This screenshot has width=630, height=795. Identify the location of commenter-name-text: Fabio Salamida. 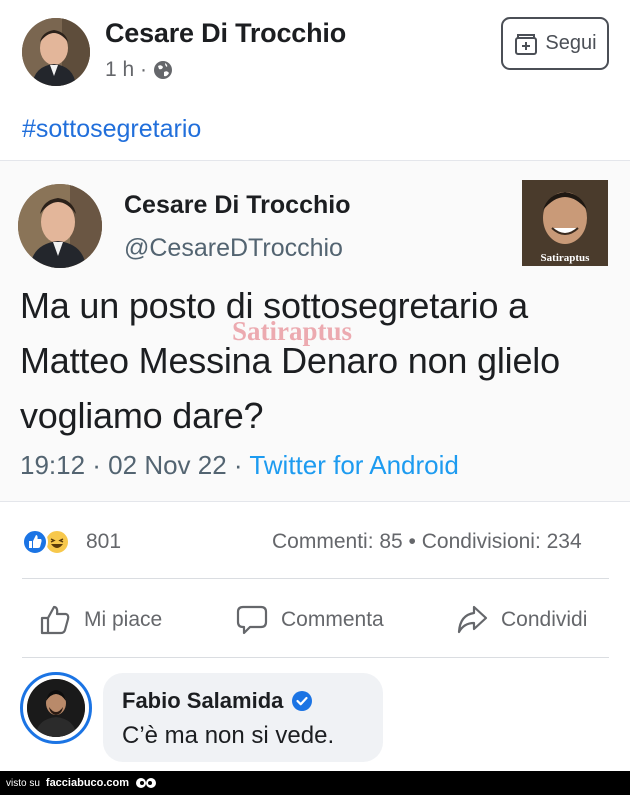
(203, 700).